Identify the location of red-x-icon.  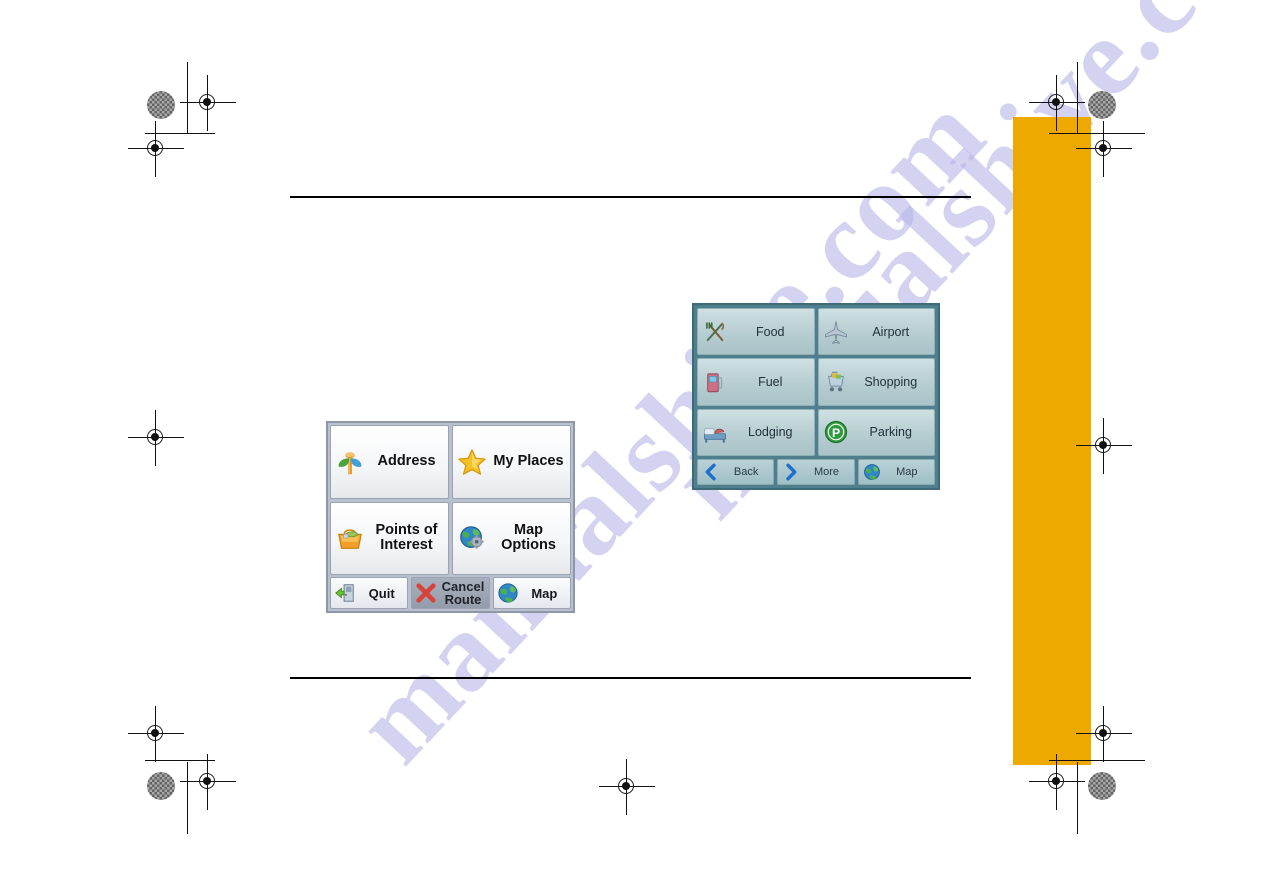
(426, 593).